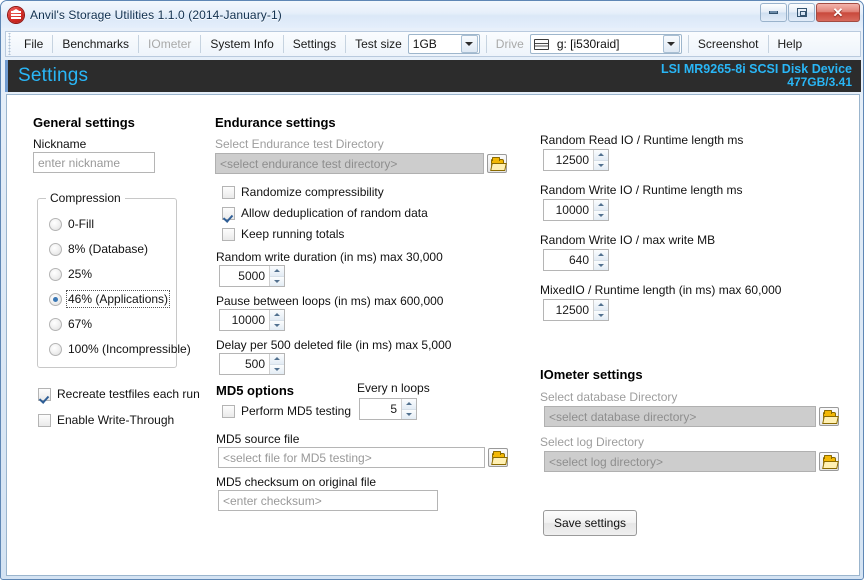 The height and width of the screenshot is (580, 864). Describe the element at coordinates (393, 409) in the screenshot. I see `spinner-value: 5` at that location.